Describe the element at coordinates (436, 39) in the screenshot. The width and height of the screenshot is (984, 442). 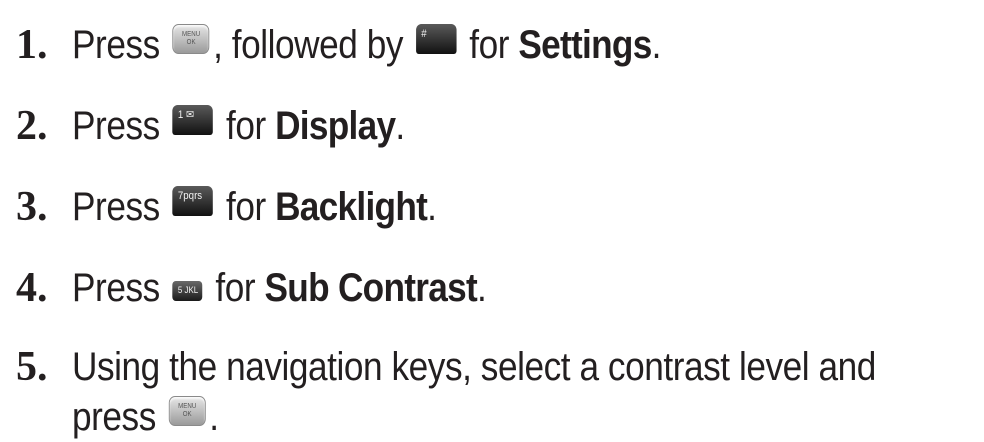
I see `hash-space-key-icon: #` at that location.